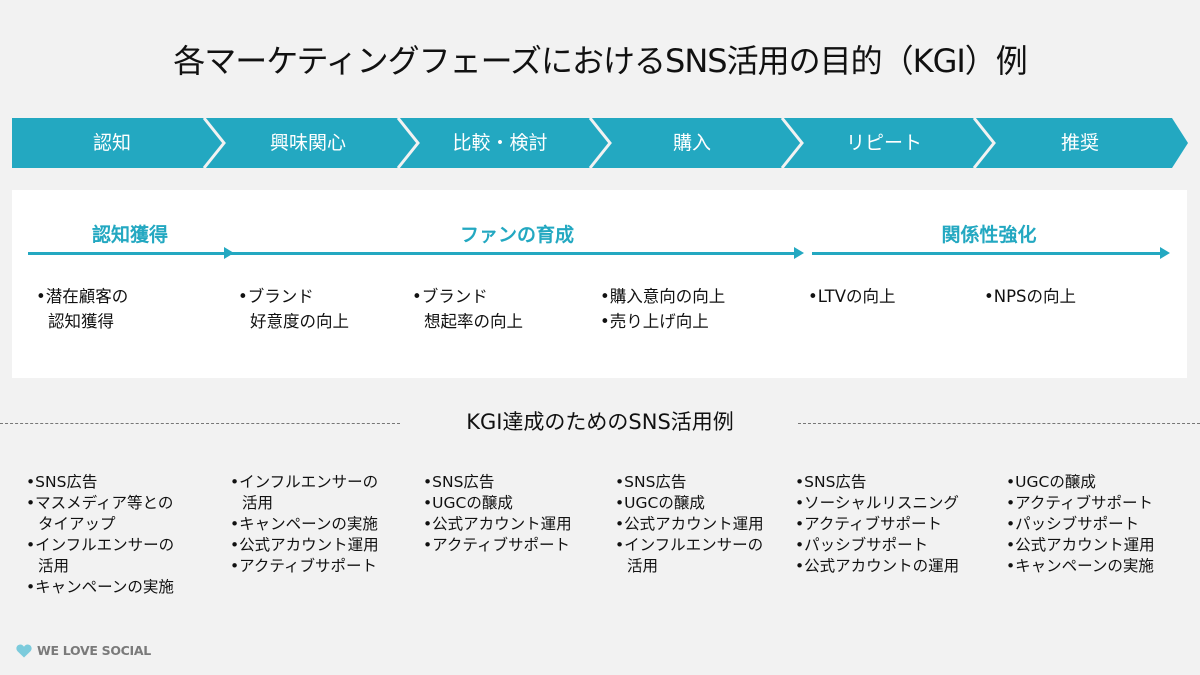 The image size is (1200, 675). Describe the element at coordinates (517, 253) in the screenshot. I see `goal-arrow-fan-building` at that location.